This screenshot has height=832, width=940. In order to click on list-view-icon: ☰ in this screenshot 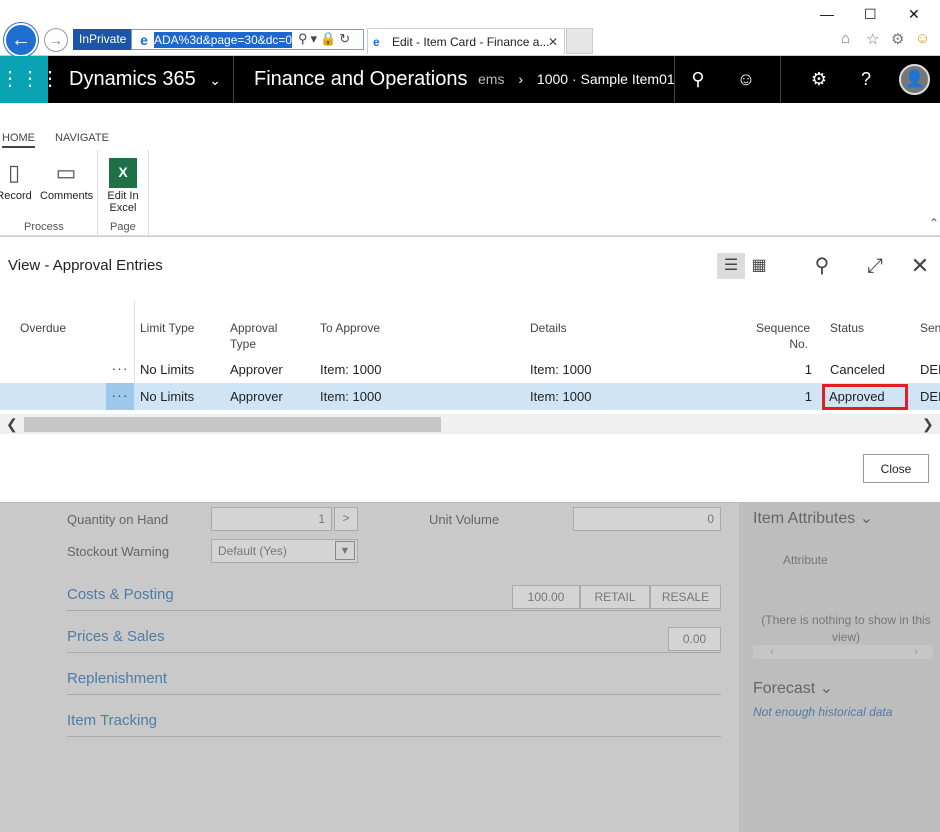, I will do `click(731, 266)`.